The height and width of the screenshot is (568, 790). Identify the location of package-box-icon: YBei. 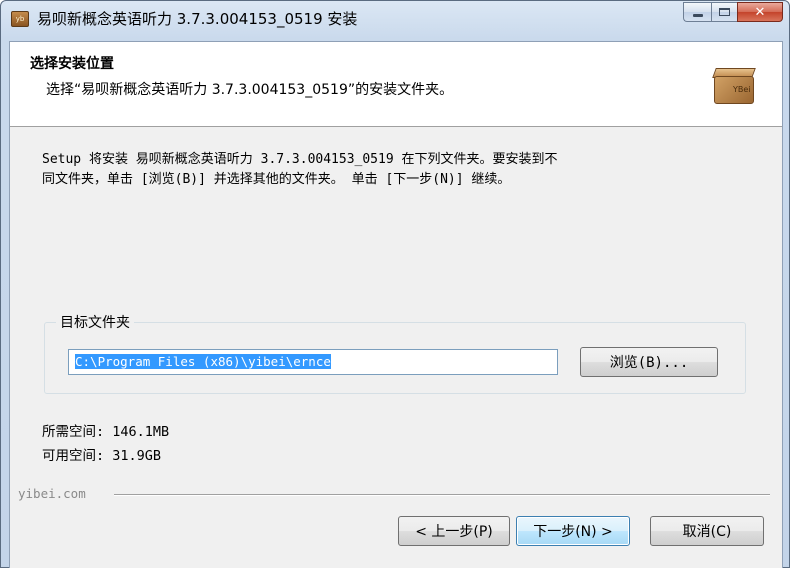
(734, 87).